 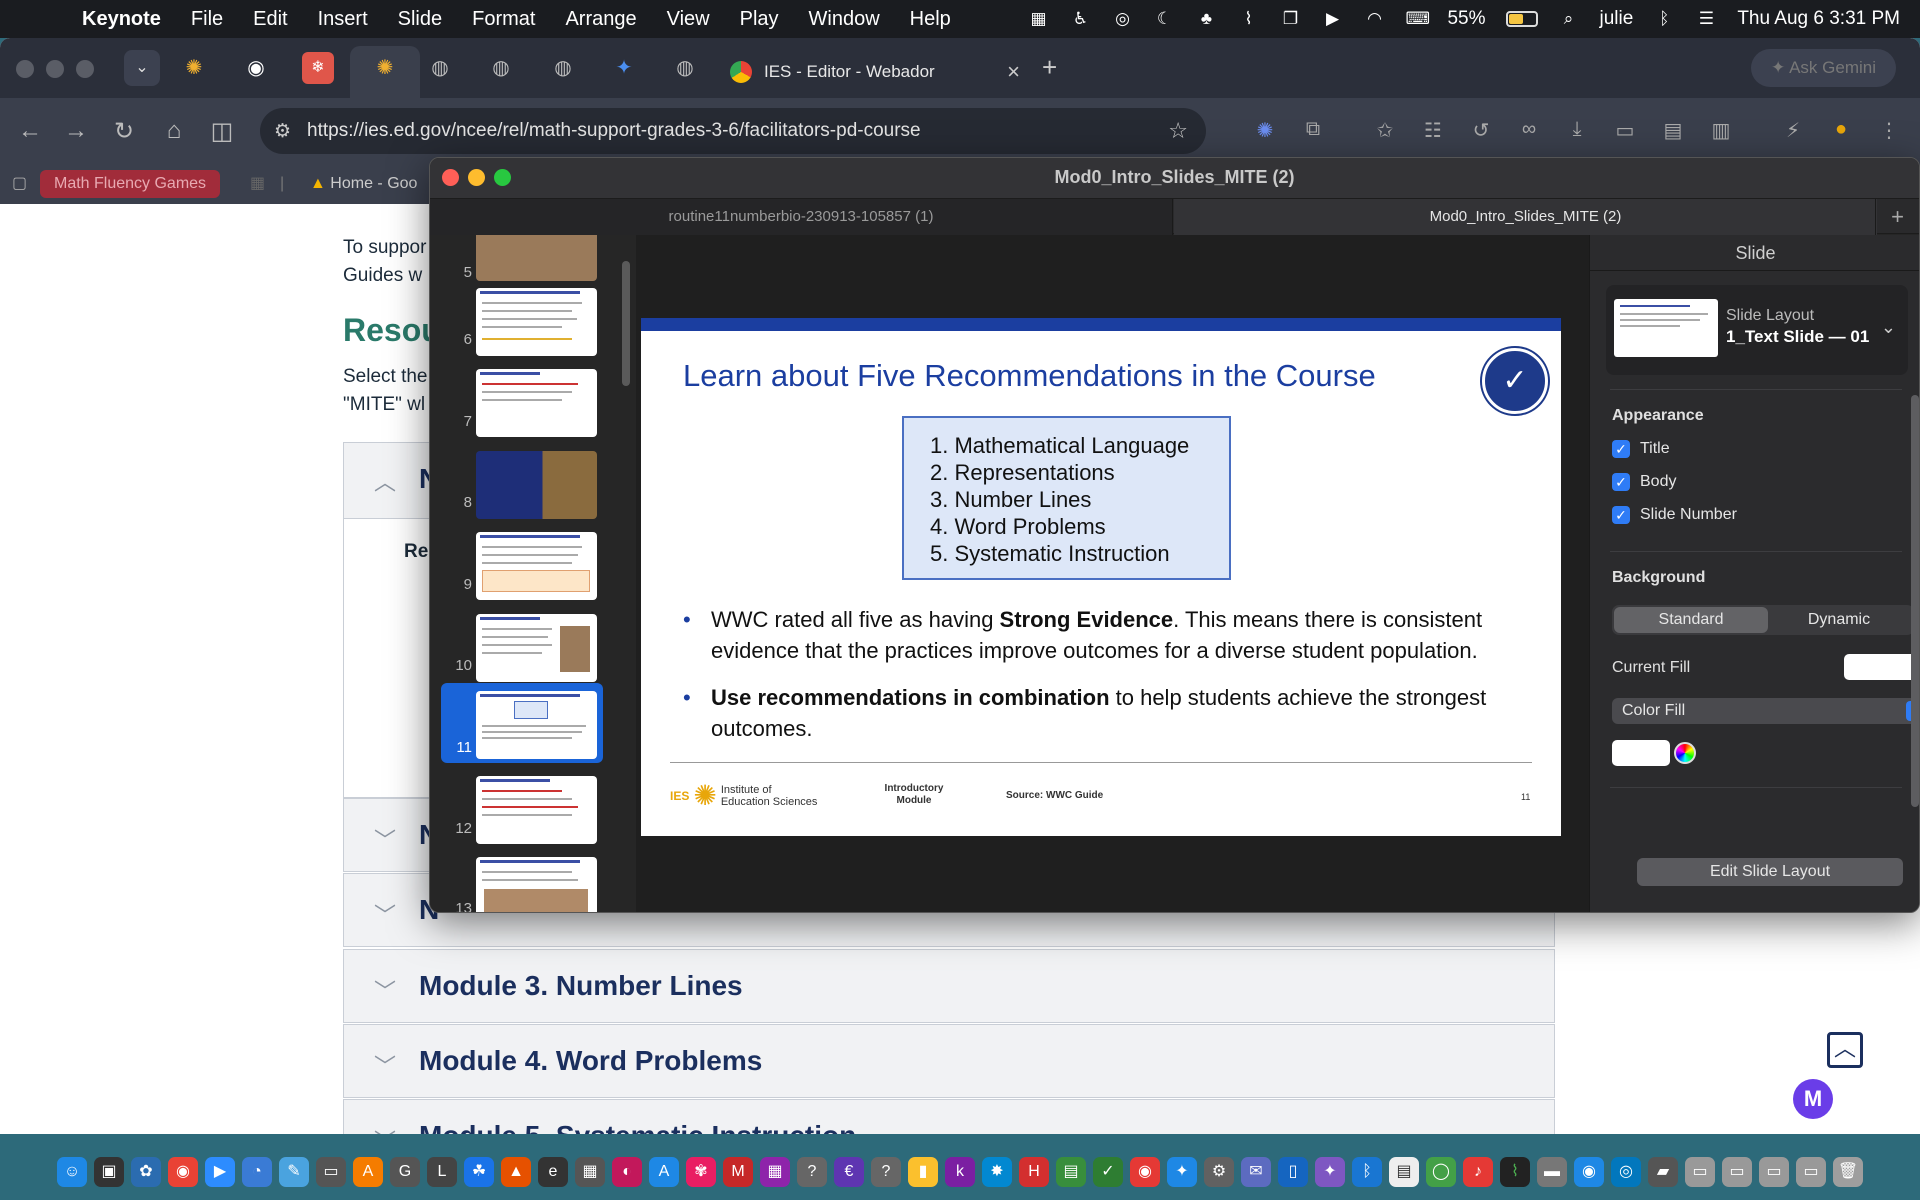 What do you see at coordinates (1641, 449) in the screenshot?
I see `title-checkbox-row: ✓ Title` at bounding box center [1641, 449].